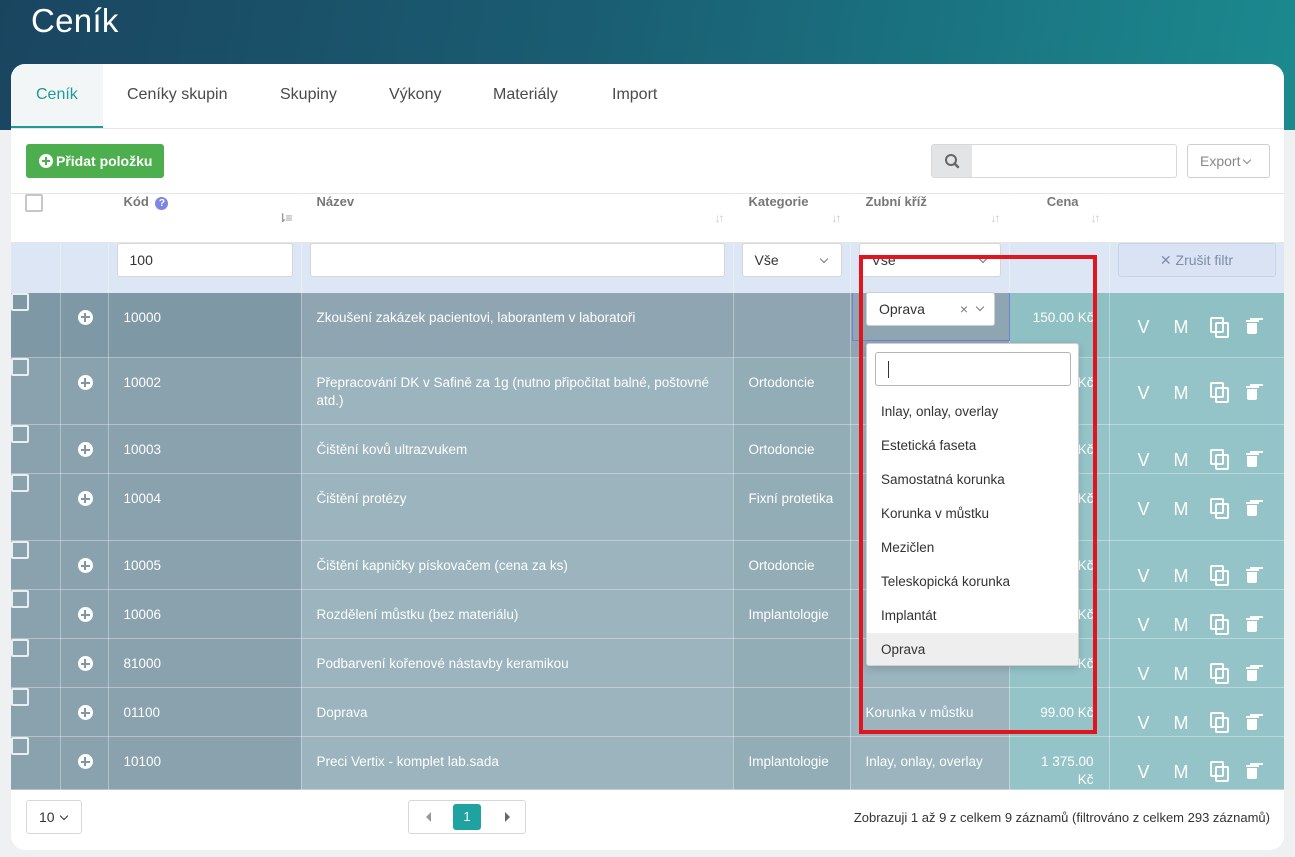 The height and width of the screenshot is (857, 1295). Describe the element at coordinates (308, 96) in the screenshot. I see `tab-skupiny: Skupiny` at that location.